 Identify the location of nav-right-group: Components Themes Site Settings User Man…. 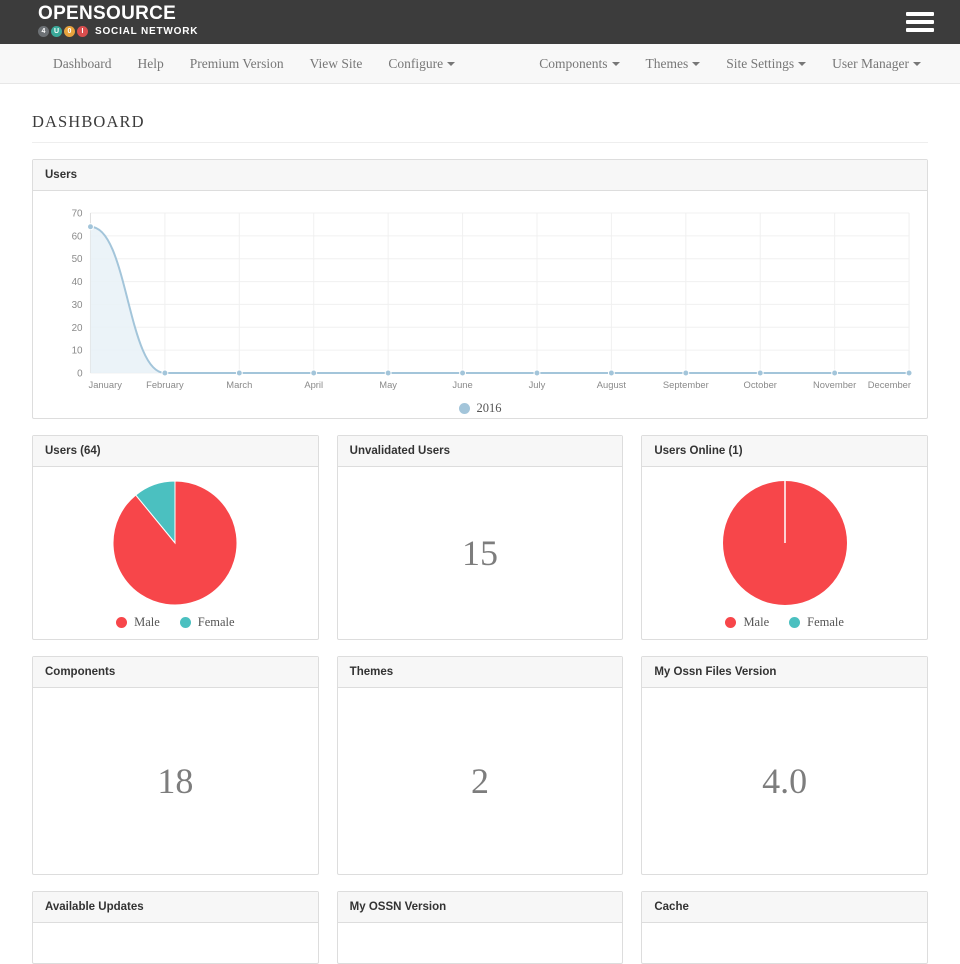
(730, 64).